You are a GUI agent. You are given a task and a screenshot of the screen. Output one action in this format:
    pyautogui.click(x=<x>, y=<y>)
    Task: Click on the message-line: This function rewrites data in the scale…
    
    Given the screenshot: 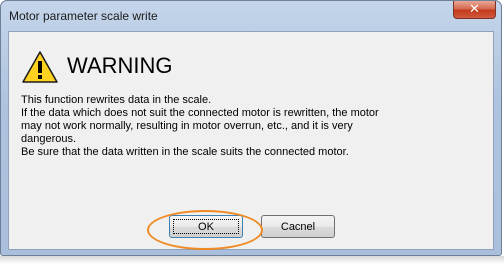 What is the action you would take?
    pyautogui.click(x=116, y=100)
    